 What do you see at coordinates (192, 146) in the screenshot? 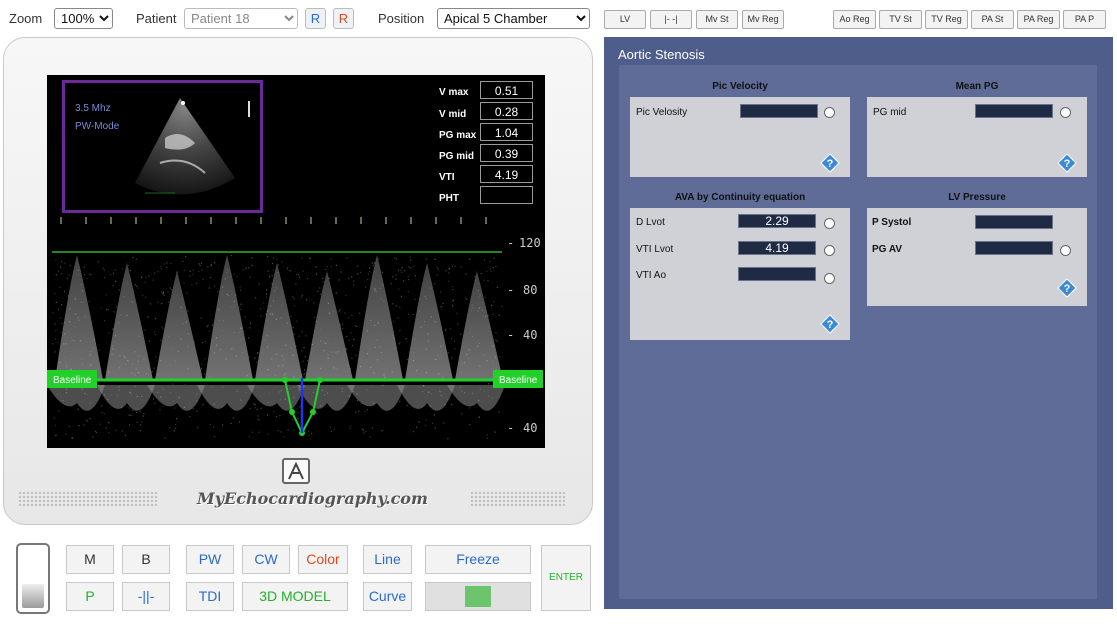
I see `echo-2d-image` at bounding box center [192, 146].